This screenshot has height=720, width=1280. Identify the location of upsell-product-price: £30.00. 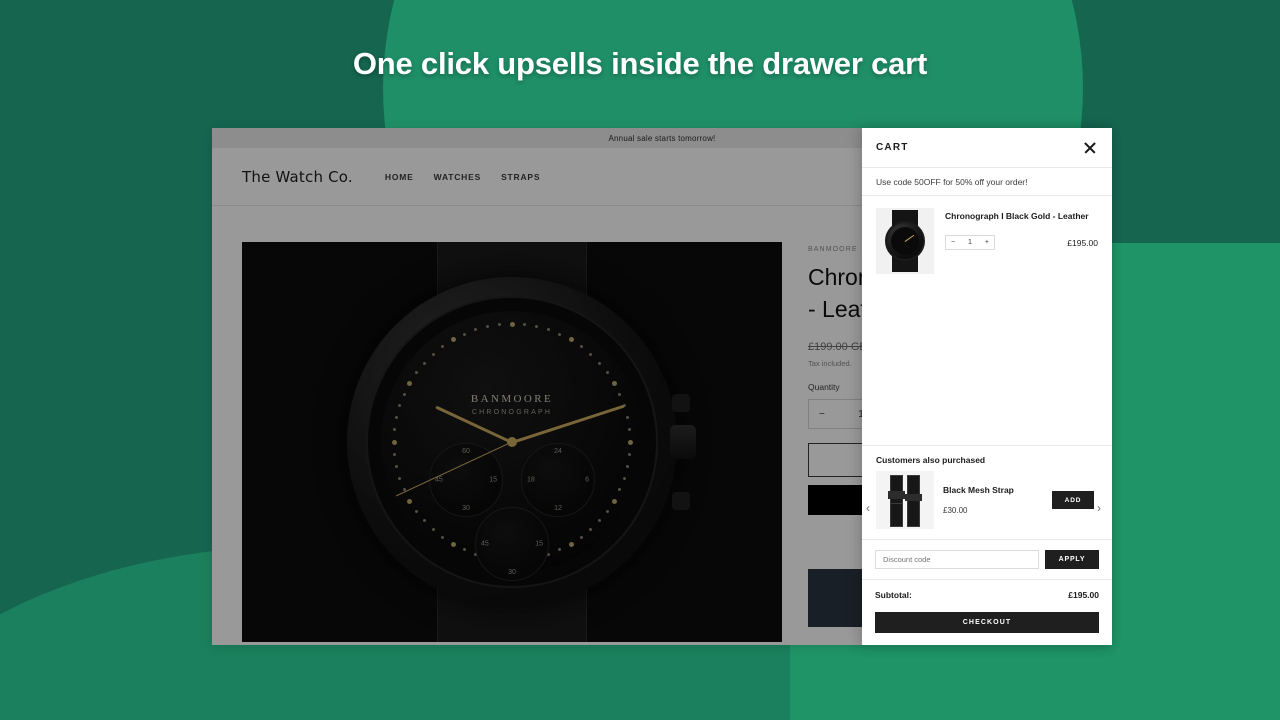
(955, 510).